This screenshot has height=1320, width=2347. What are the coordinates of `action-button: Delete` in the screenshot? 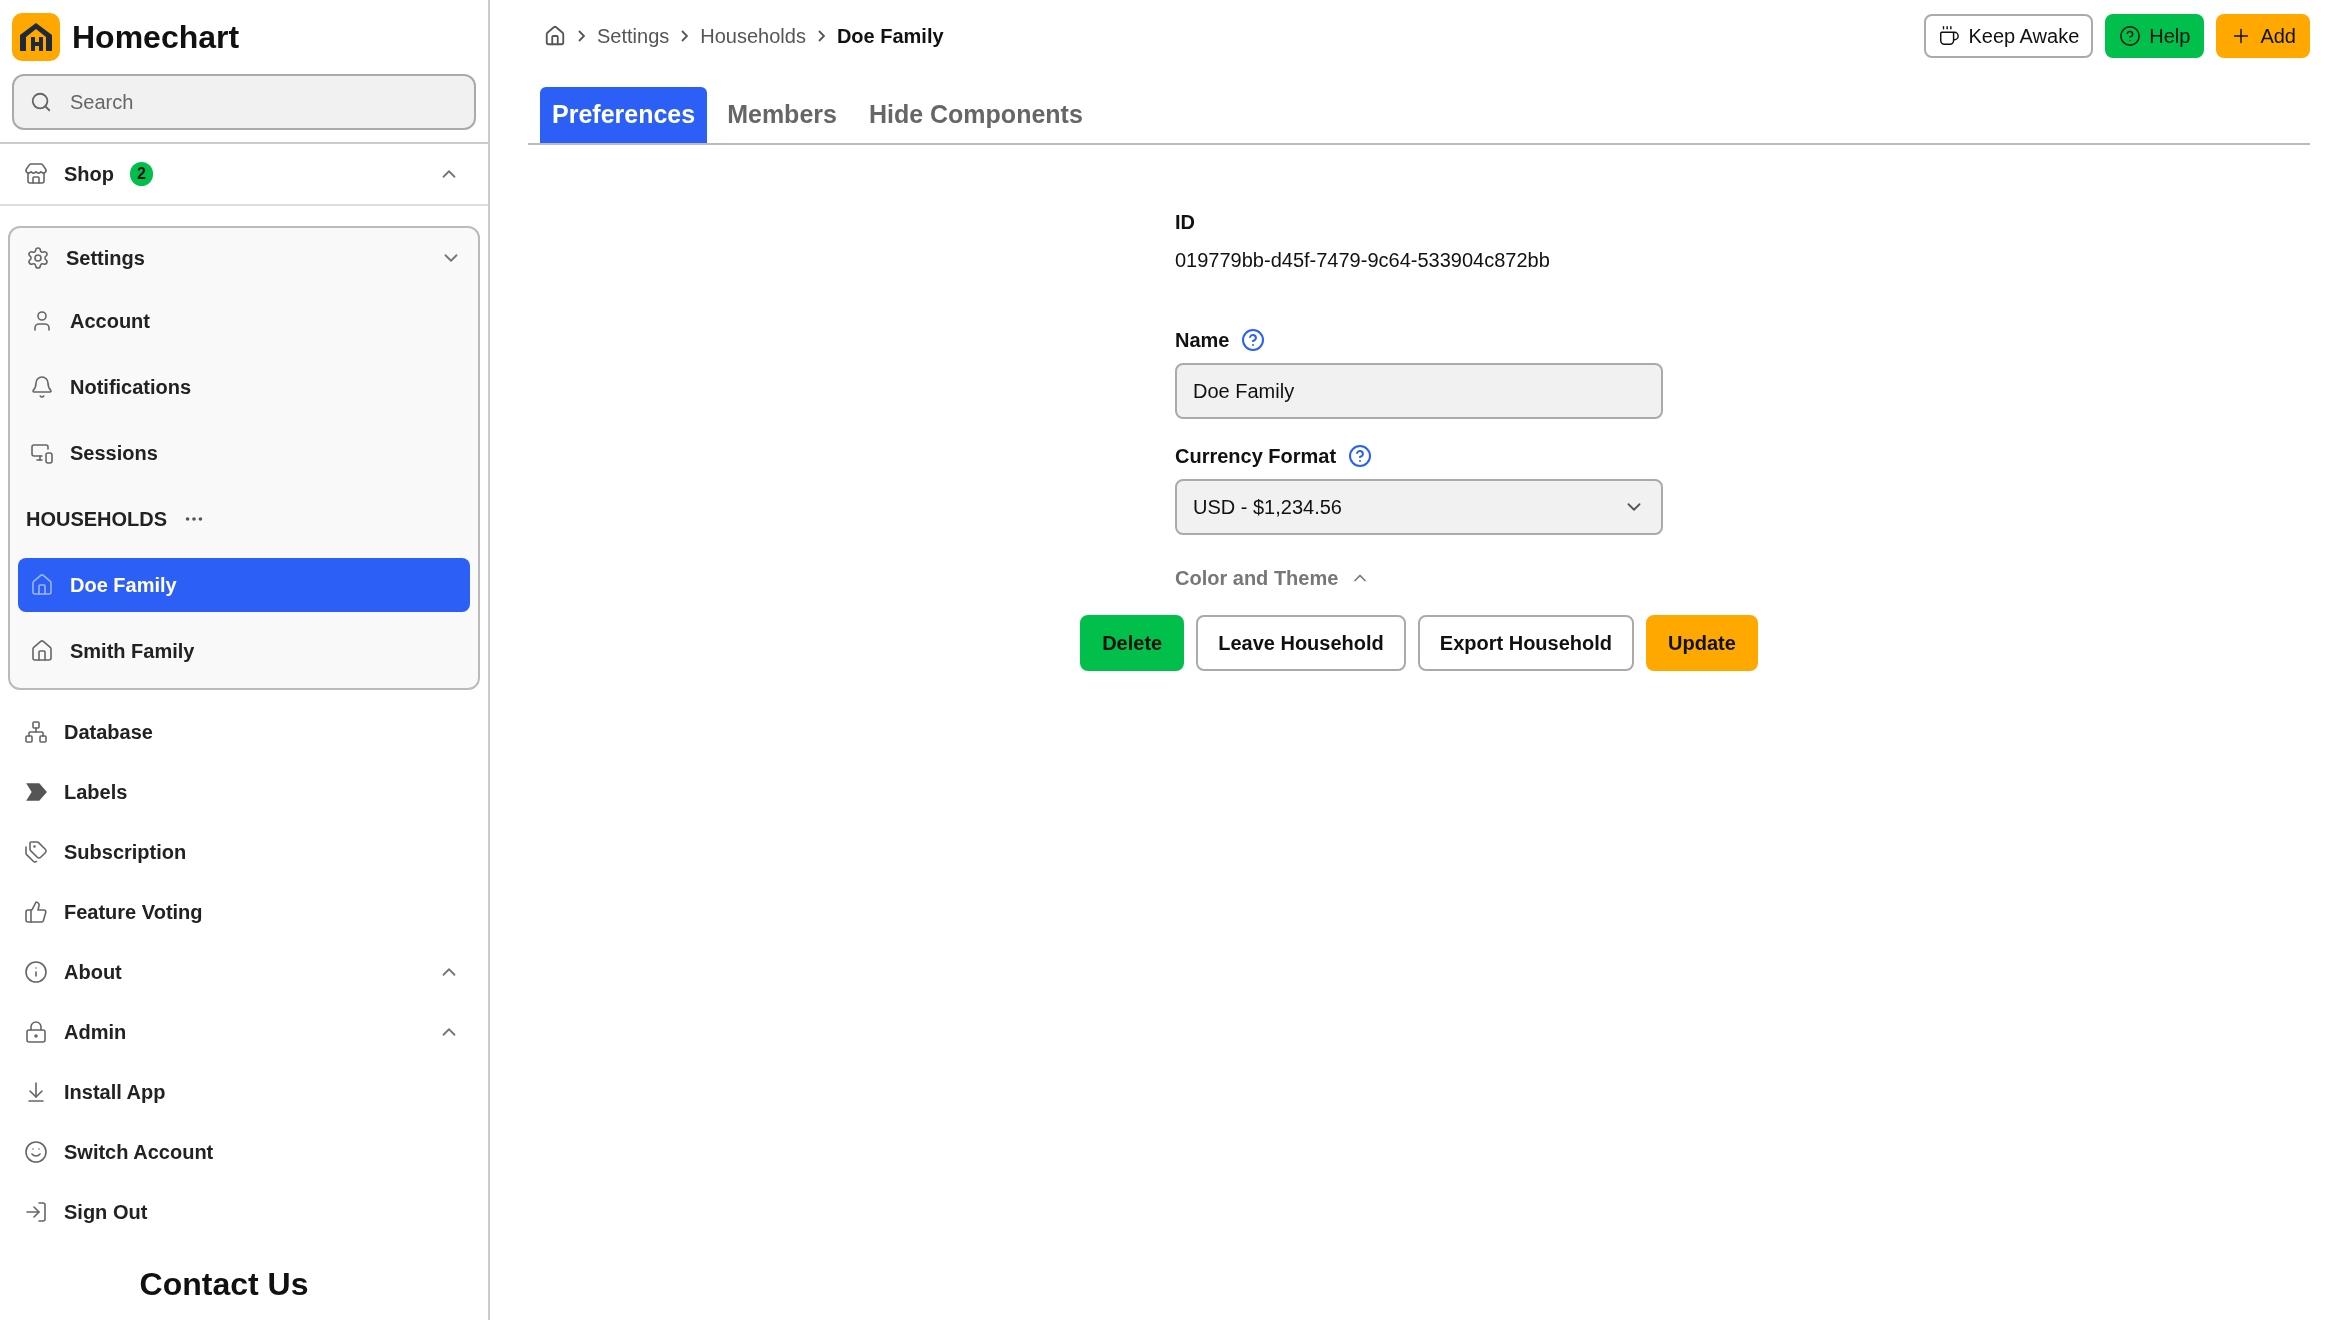 It's located at (1132, 643).